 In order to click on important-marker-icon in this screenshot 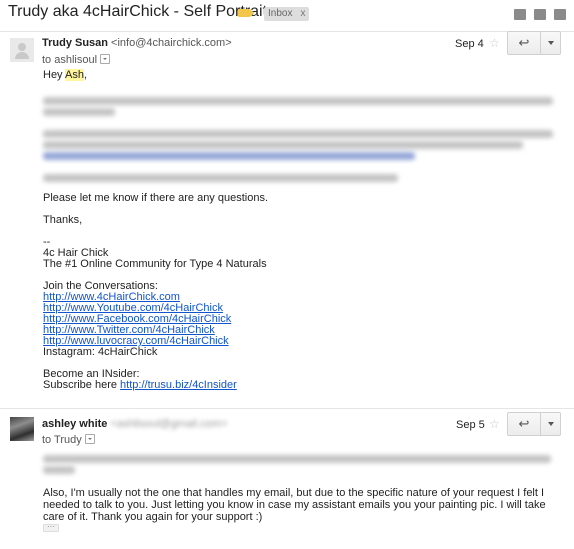, I will do `click(246, 13)`.